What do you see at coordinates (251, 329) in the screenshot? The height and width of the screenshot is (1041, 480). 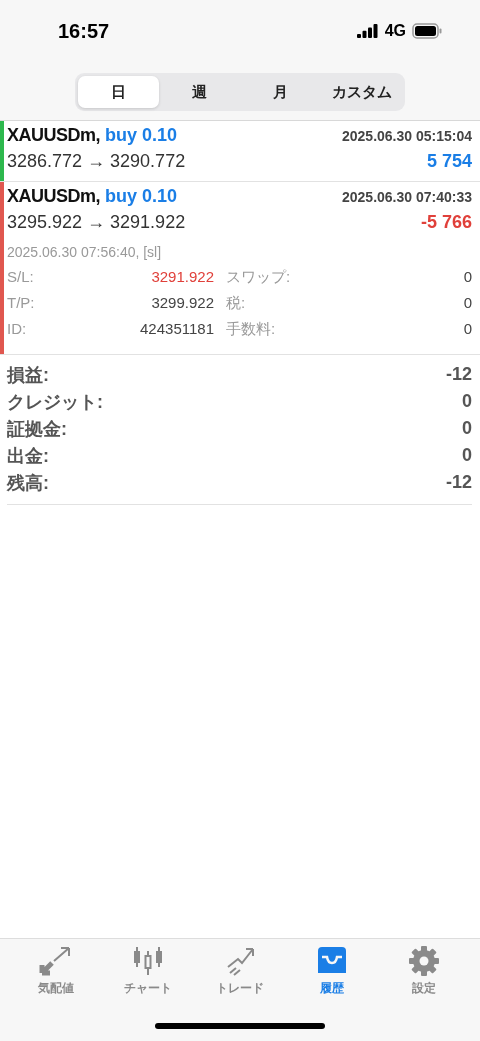 I see `detail-label: 手数料:` at bounding box center [251, 329].